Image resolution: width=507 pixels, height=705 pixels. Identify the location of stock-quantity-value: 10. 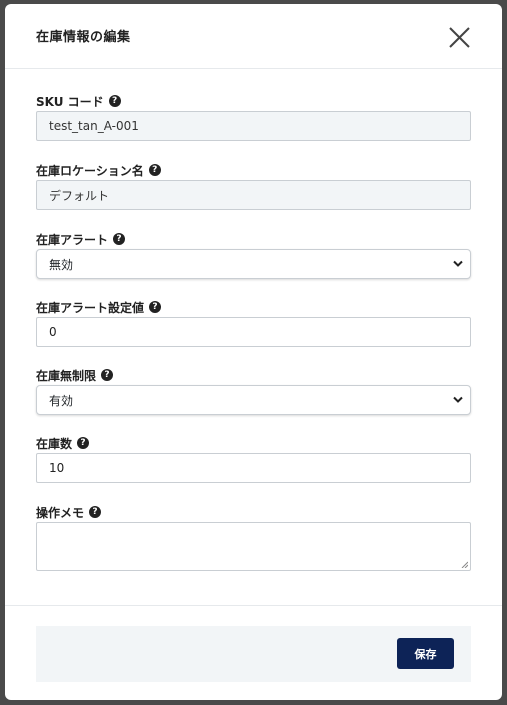
(57, 468).